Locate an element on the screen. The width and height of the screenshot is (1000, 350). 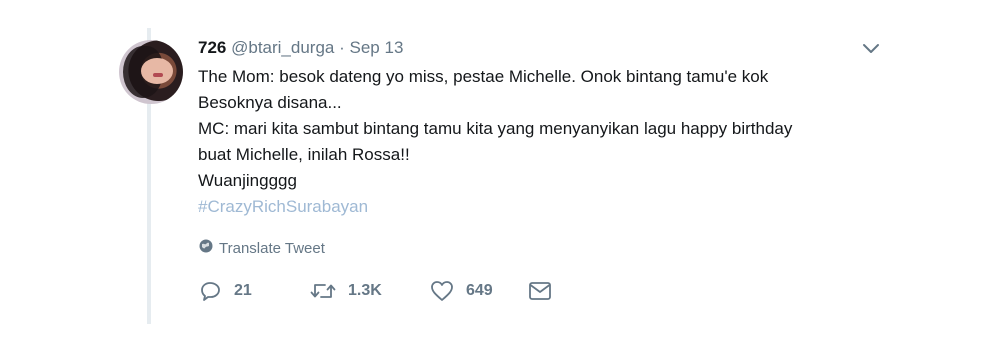
chevron-down-icon is located at coordinates (871, 49).